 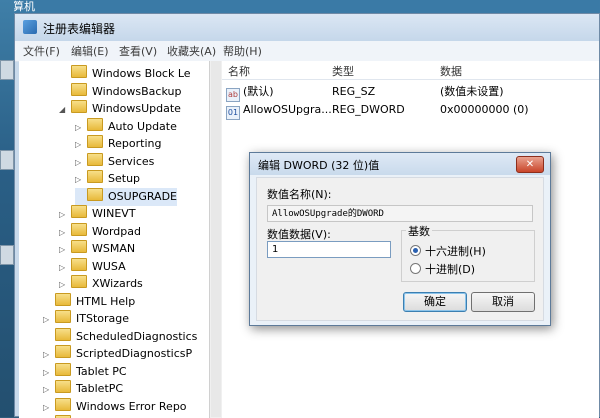 What do you see at coordinates (136, 108) in the screenshot?
I see `tree-item-label: WindowsUpdate` at bounding box center [136, 108].